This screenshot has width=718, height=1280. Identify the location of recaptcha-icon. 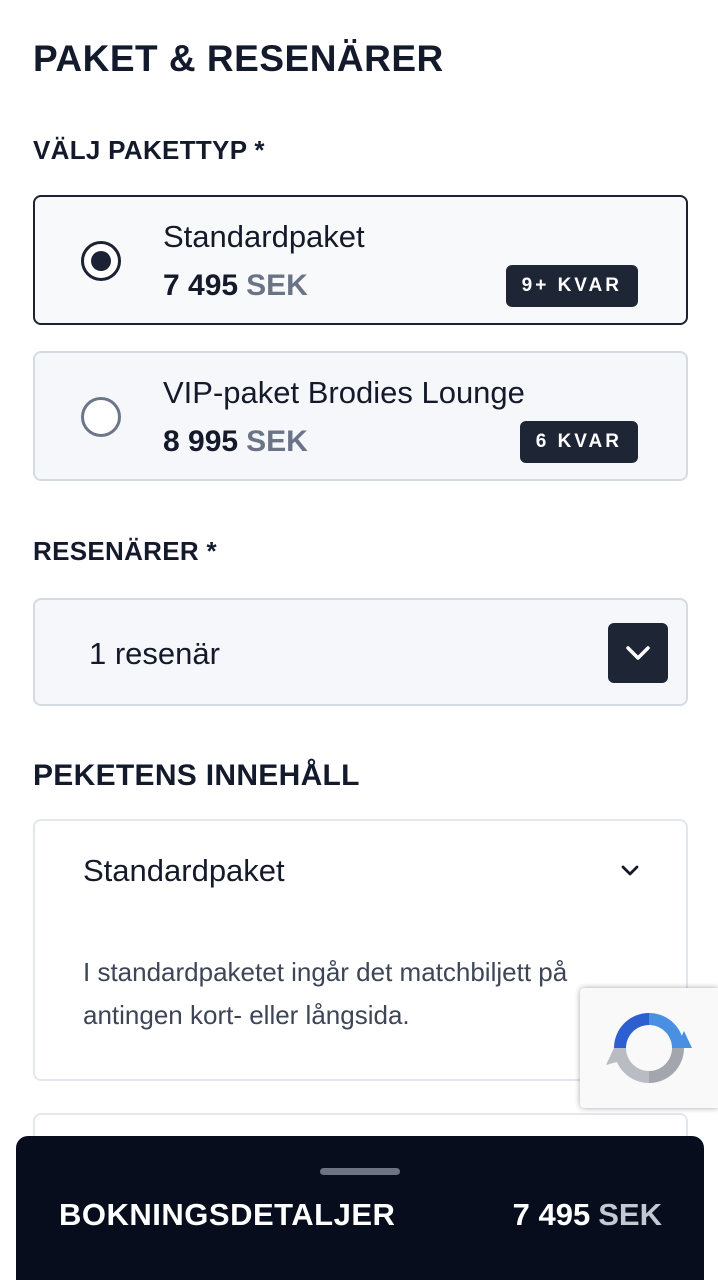
(649, 1048).